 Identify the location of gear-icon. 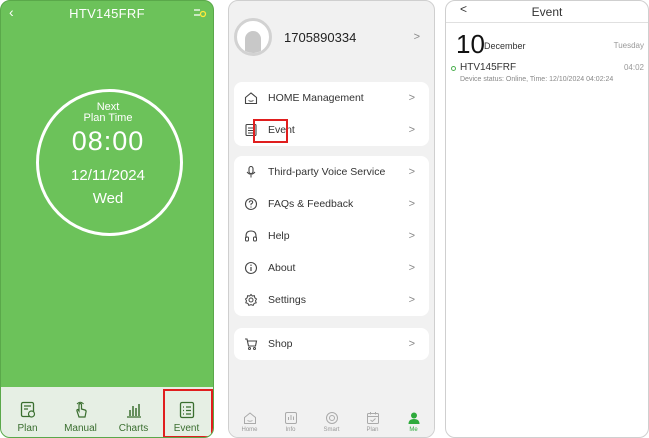
(251, 300).